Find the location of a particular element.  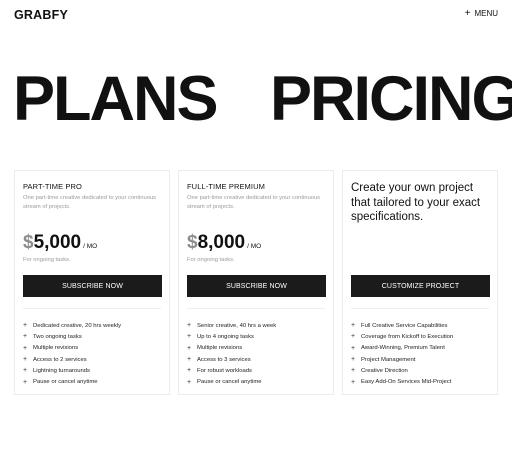

plan-price: $5,000/ MO is located at coordinates (60, 243).